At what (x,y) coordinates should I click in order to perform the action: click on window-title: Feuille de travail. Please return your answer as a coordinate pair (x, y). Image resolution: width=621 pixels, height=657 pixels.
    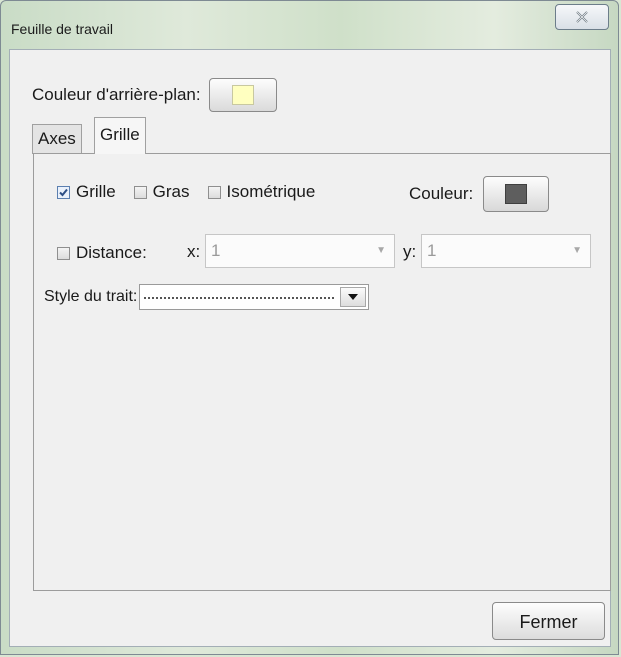
    Looking at the image, I should click on (62, 29).